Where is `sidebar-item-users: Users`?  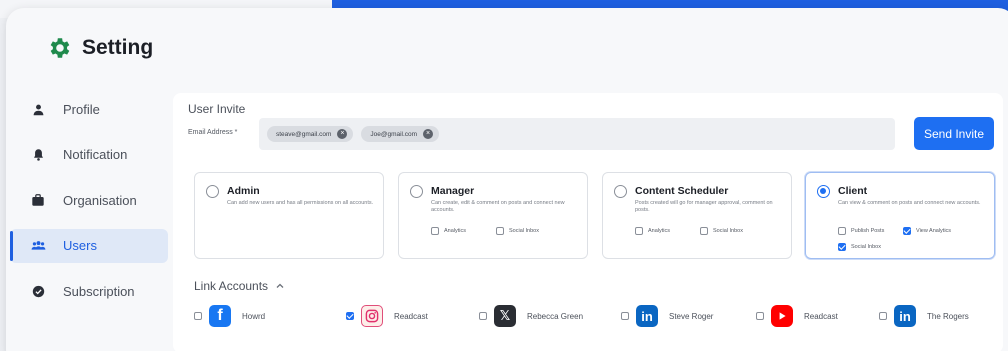
sidebar-item-users: Users is located at coordinates (89, 245).